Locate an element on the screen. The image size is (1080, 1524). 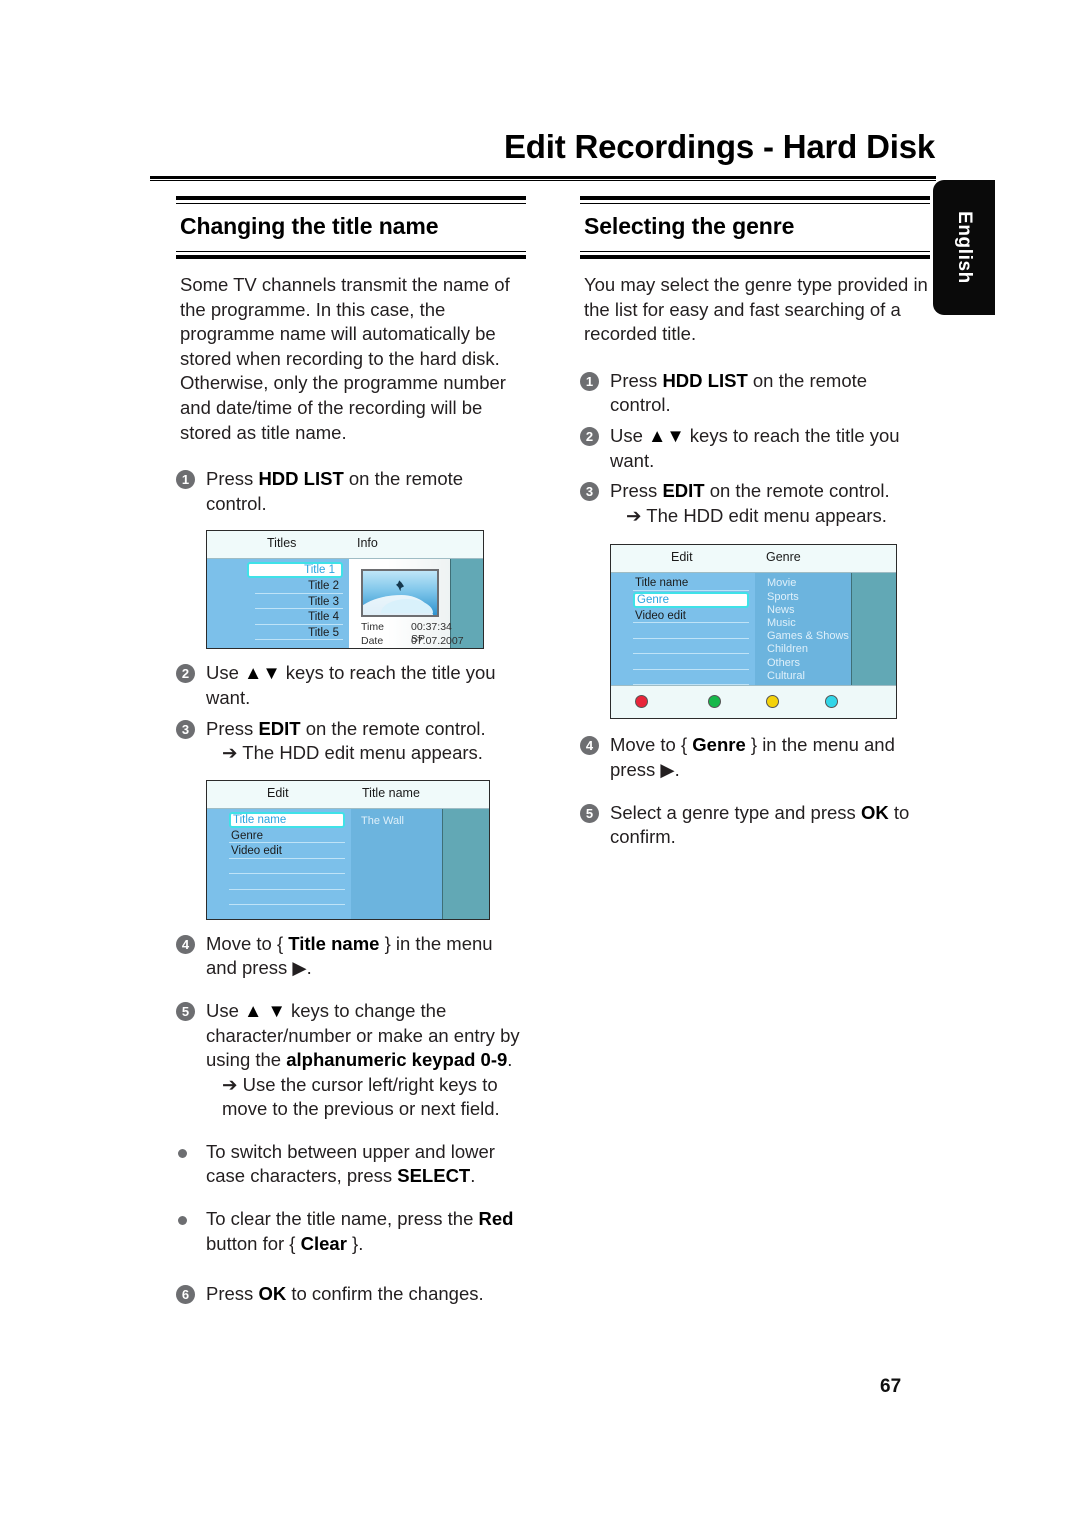
screen-header: Titles Info is located at coordinates (345, 545).